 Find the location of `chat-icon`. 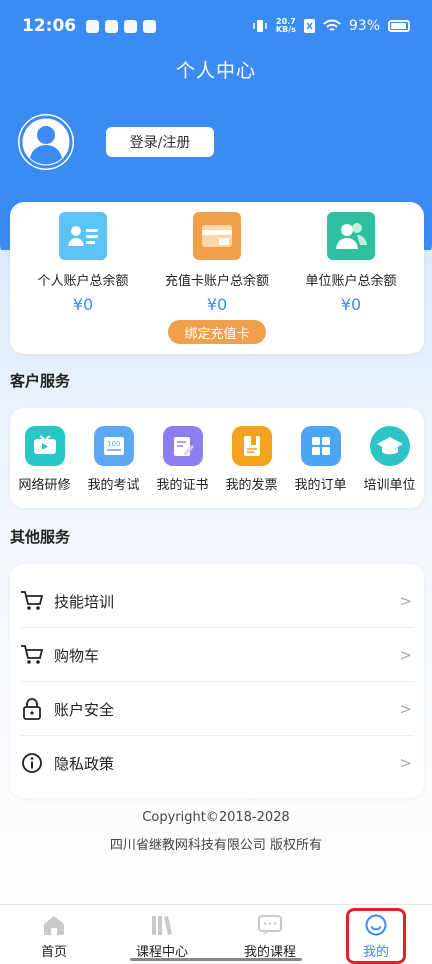

chat-icon is located at coordinates (270, 925).